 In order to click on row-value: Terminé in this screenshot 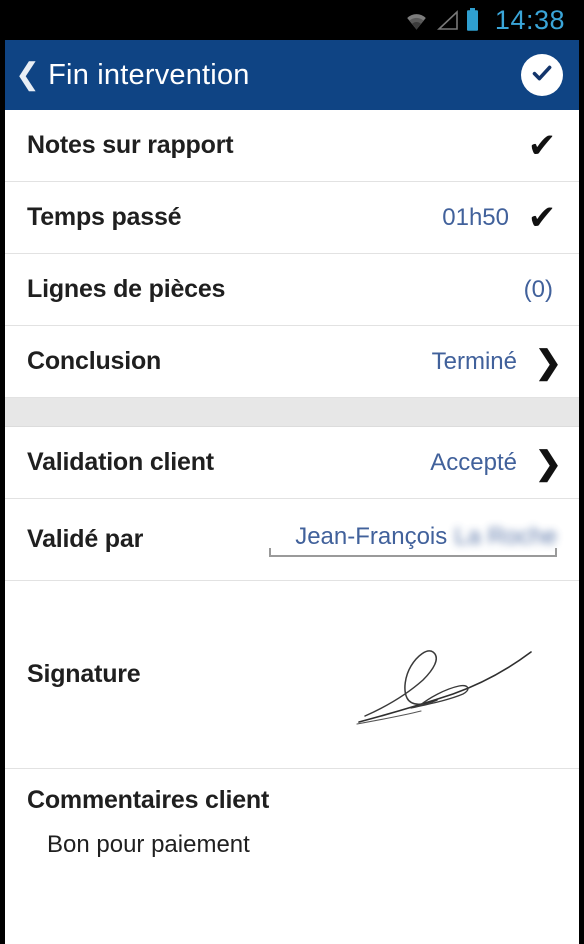, I will do `click(474, 361)`.